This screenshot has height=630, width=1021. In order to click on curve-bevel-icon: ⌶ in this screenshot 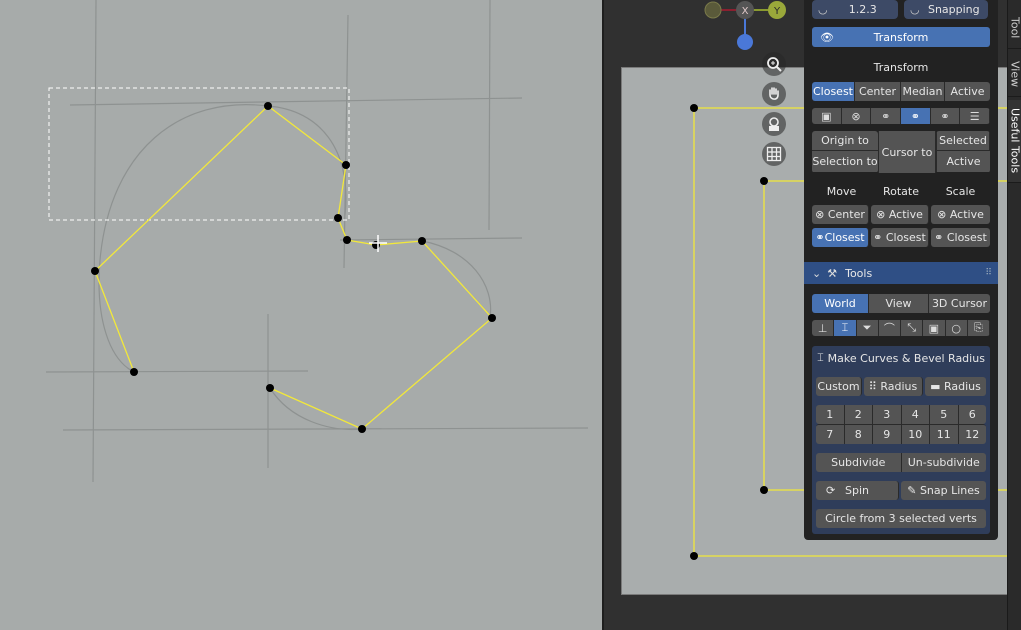, I will do `click(845, 328)`.